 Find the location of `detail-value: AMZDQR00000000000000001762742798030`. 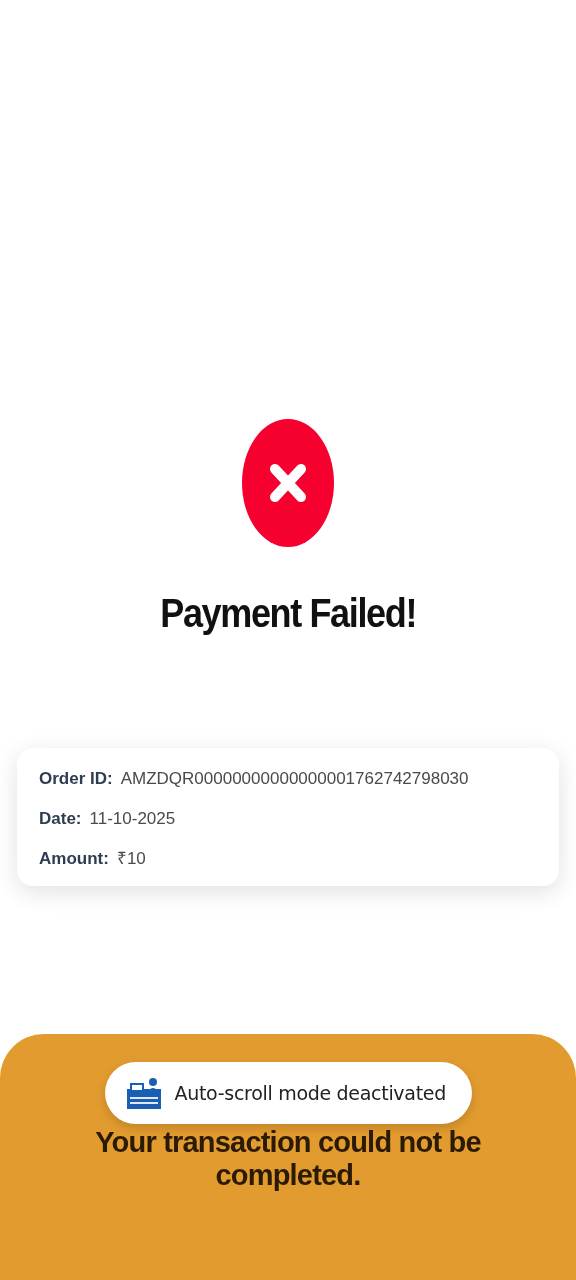

detail-value: AMZDQR00000000000000001762742798030 is located at coordinates (294, 779).